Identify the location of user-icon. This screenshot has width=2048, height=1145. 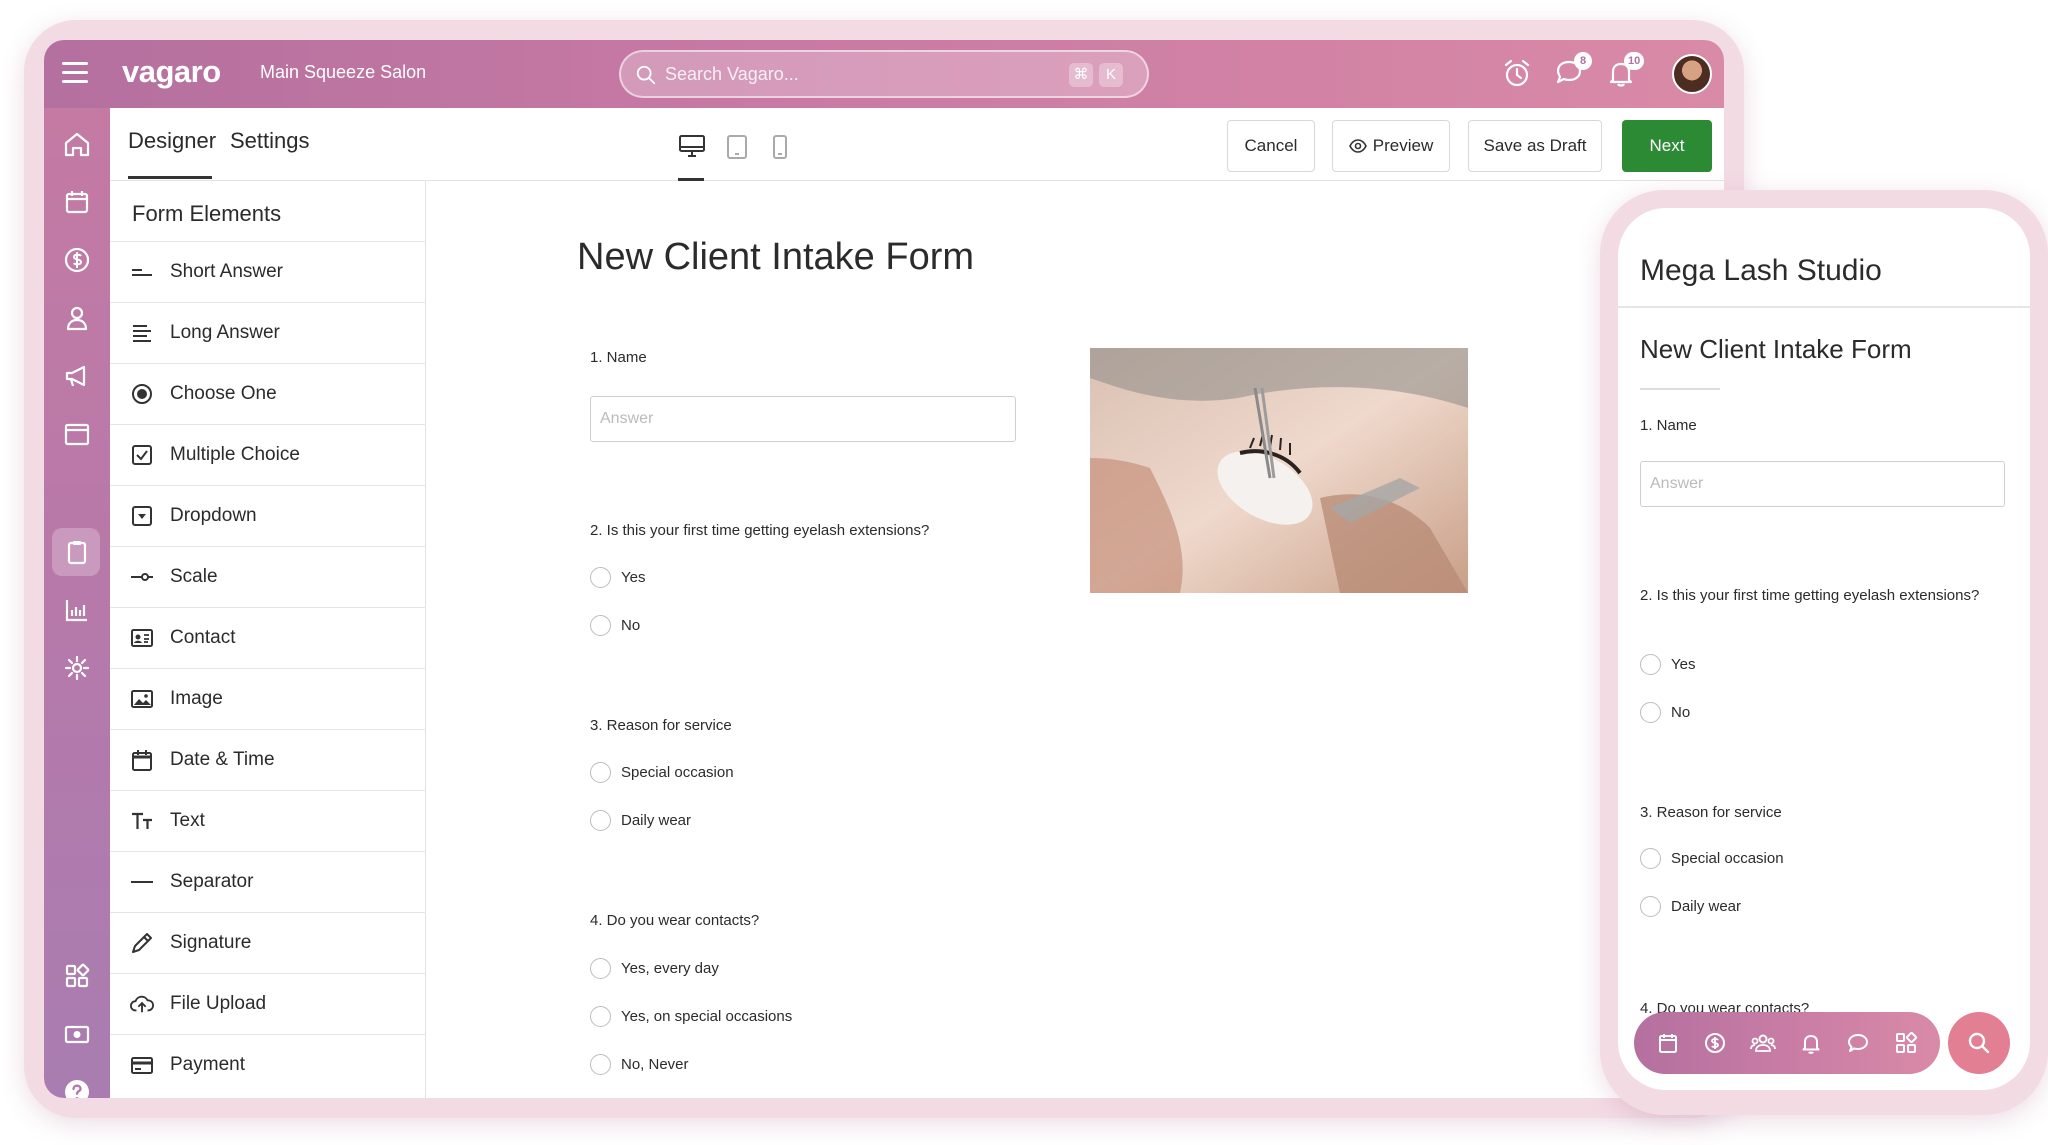
(77, 318).